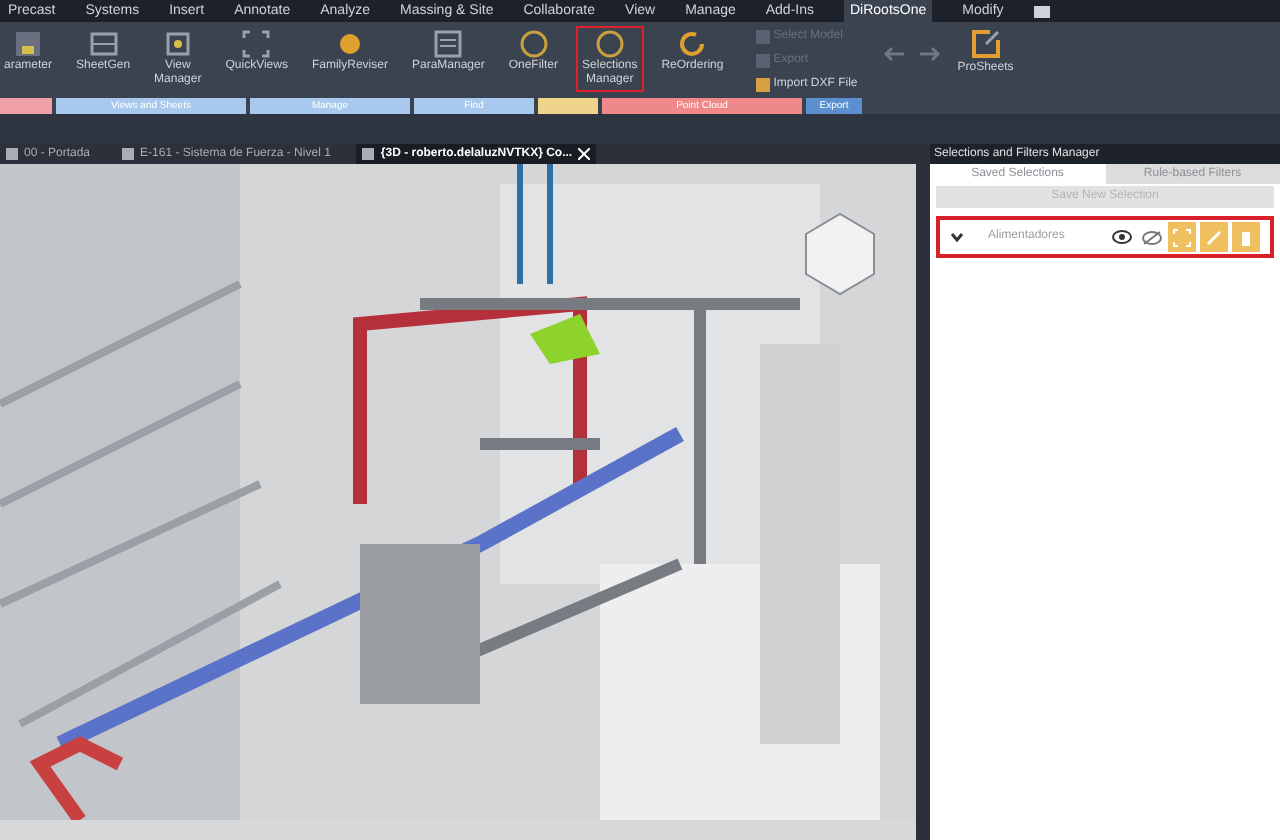  Describe the element at coordinates (893, 54) in the screenshot. I see `undo-arrow-icon` at that location.